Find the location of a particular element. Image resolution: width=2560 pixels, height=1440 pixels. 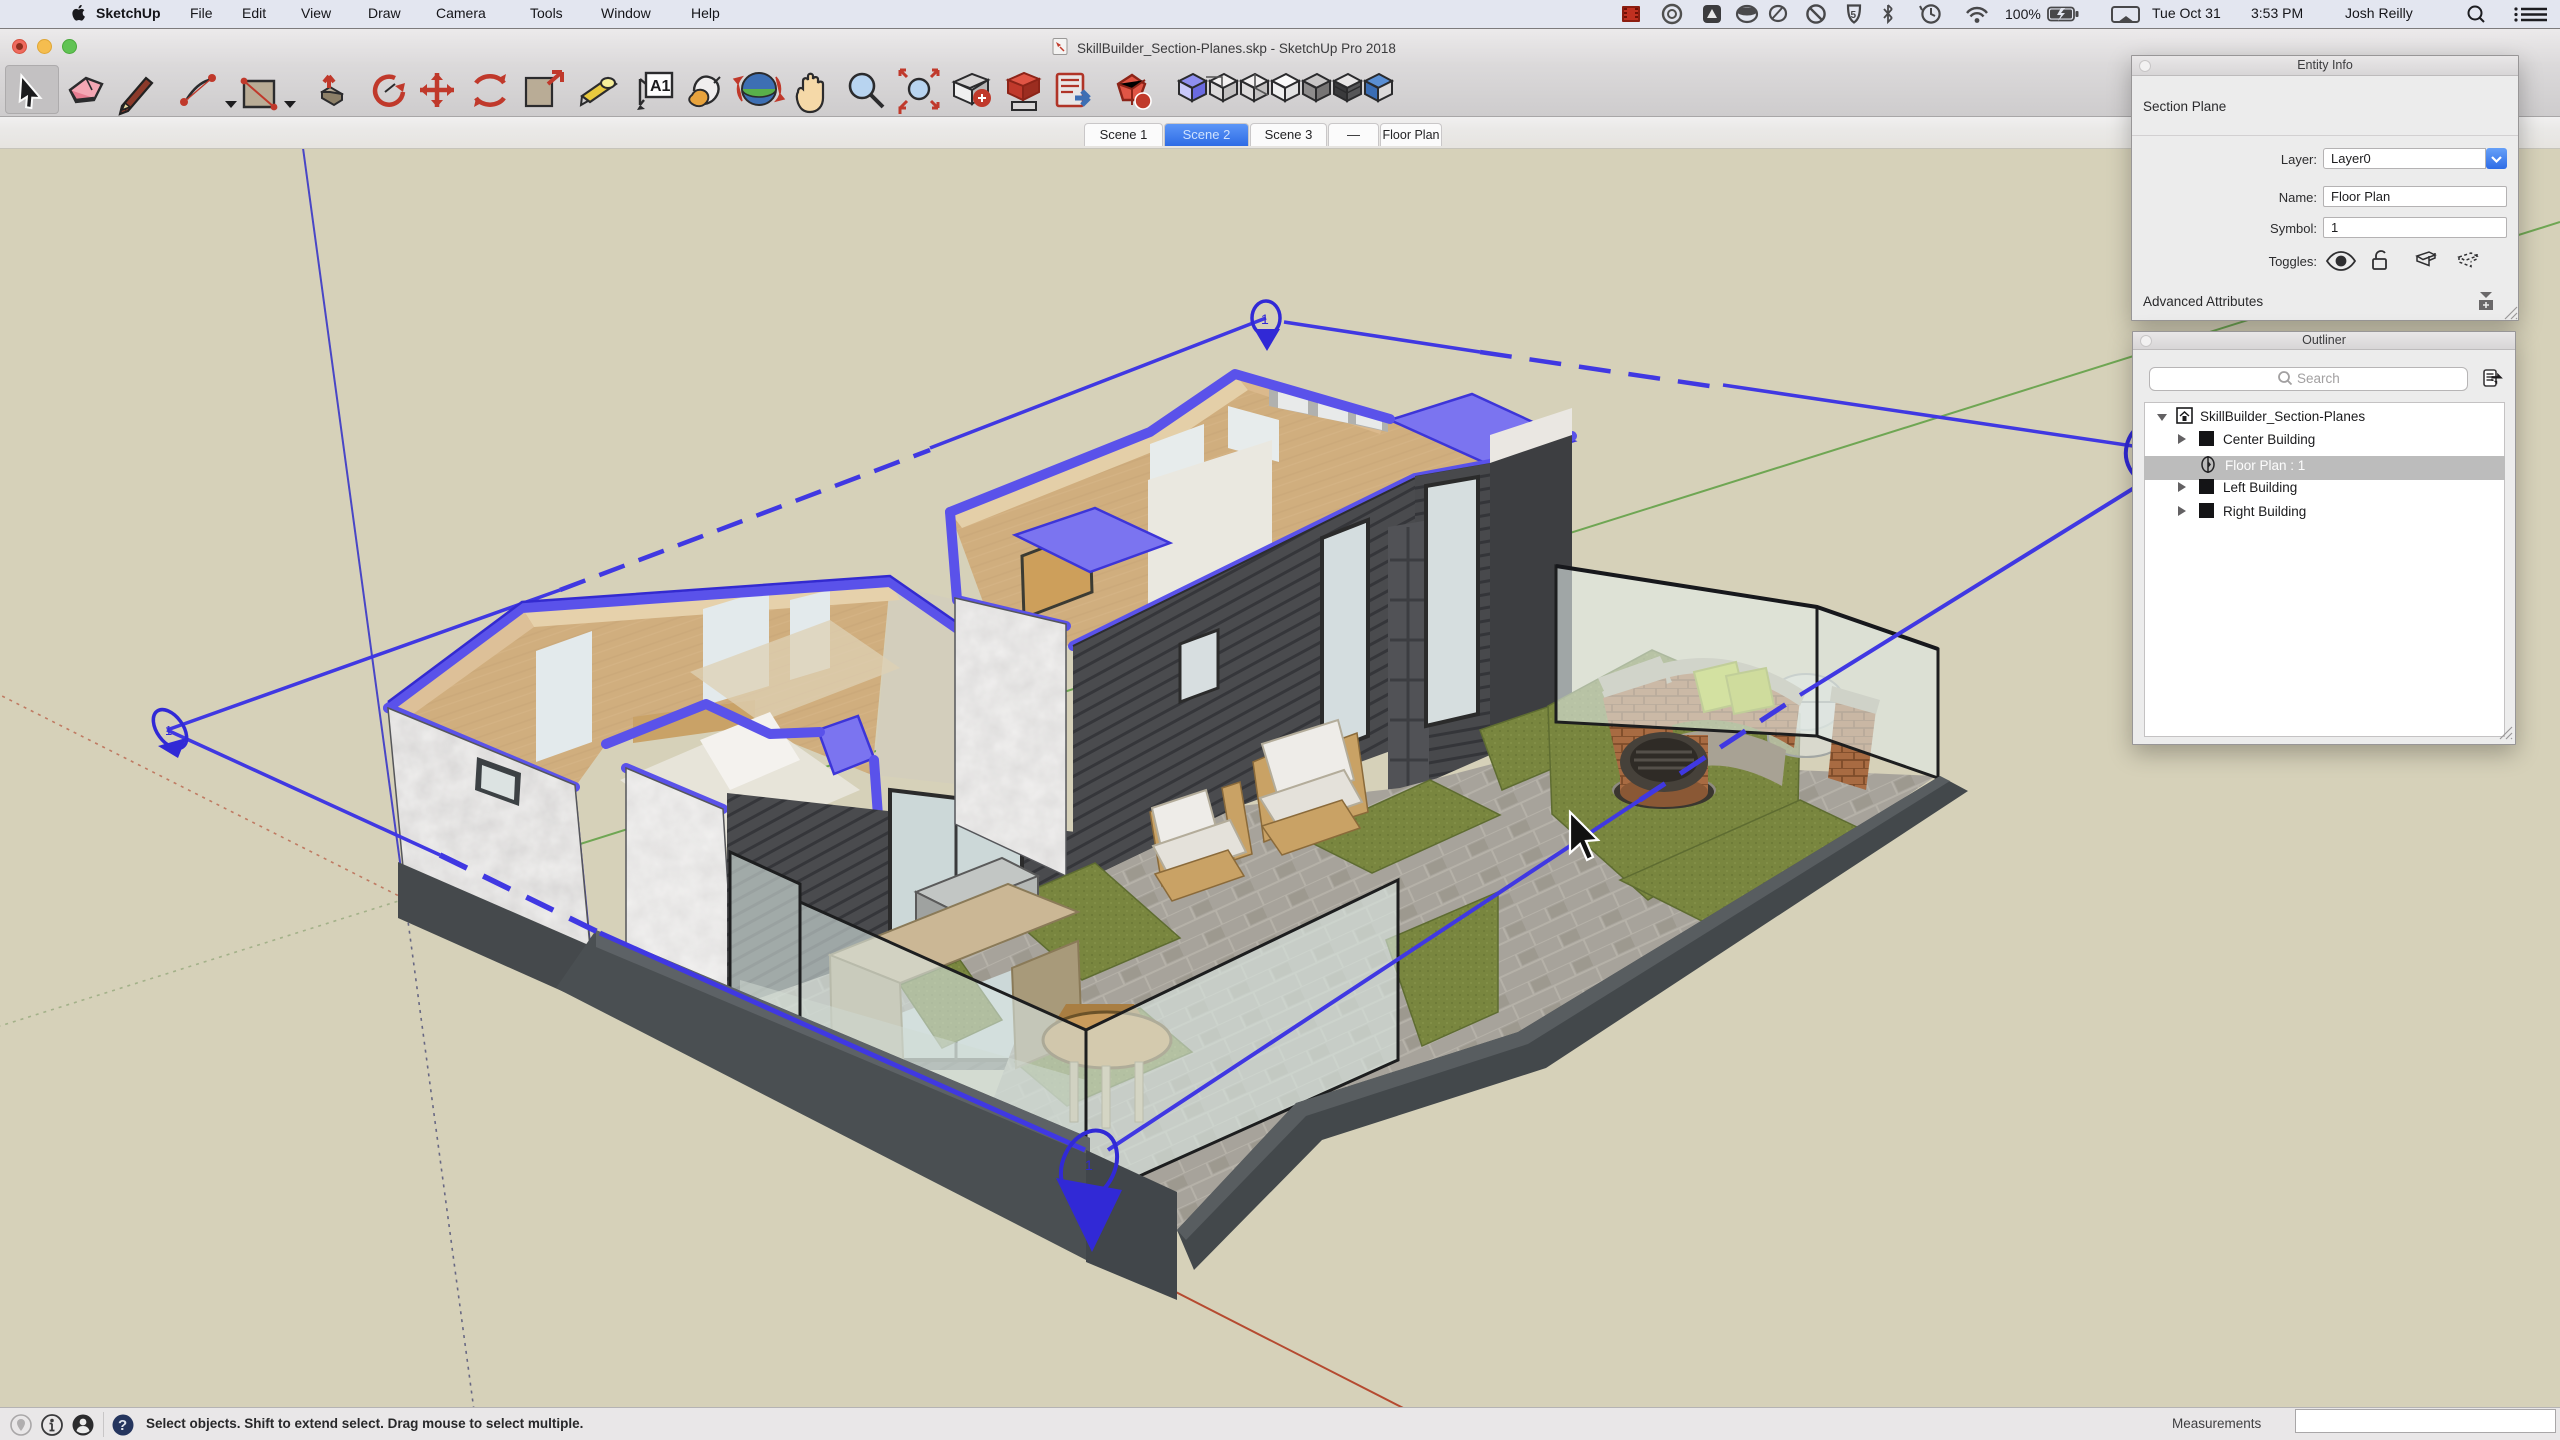

svg-text: A1 is located at coordinates (660, 86).